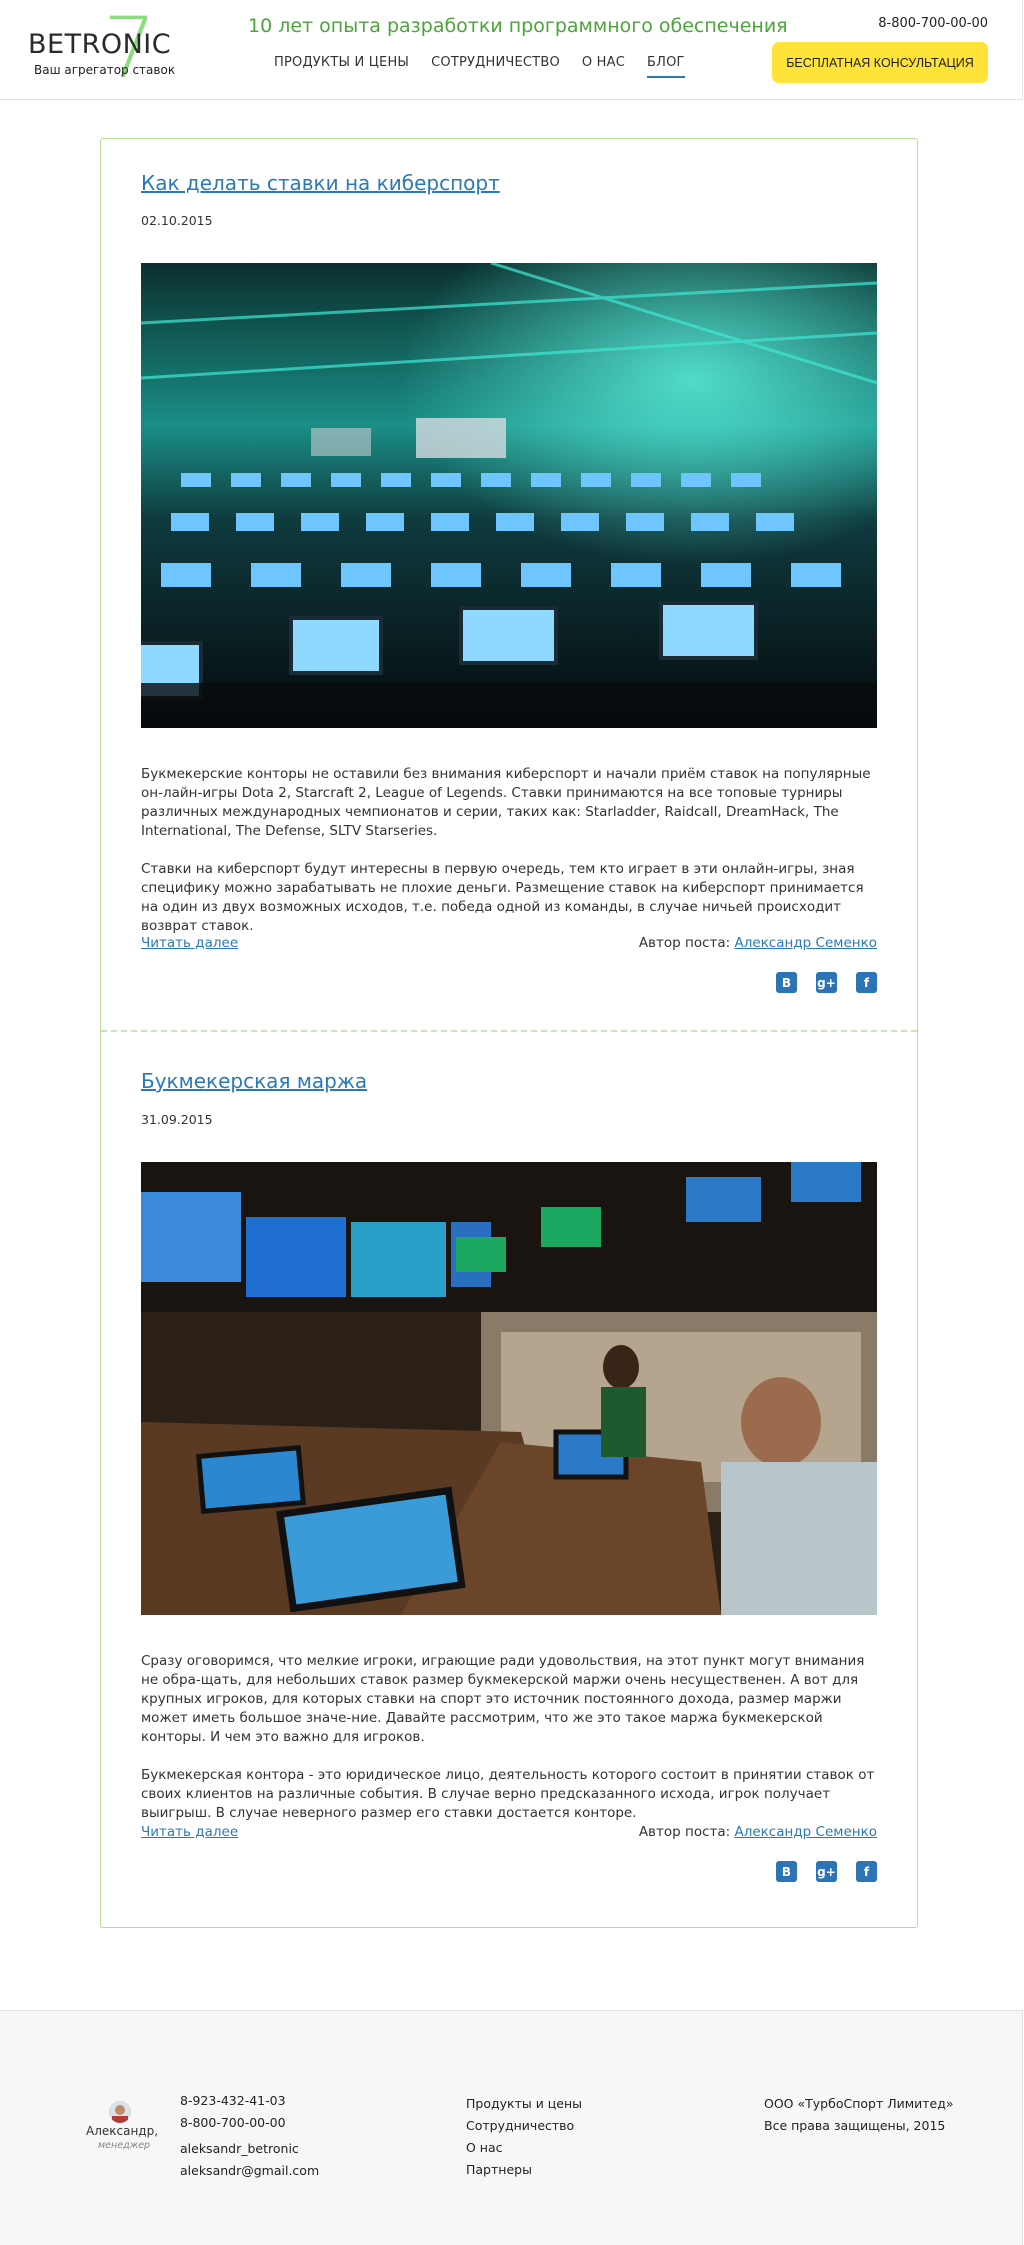 This screenshot has height=2245, width=1024. I want to click on manager-name: Александр,, so click(122, 2131).